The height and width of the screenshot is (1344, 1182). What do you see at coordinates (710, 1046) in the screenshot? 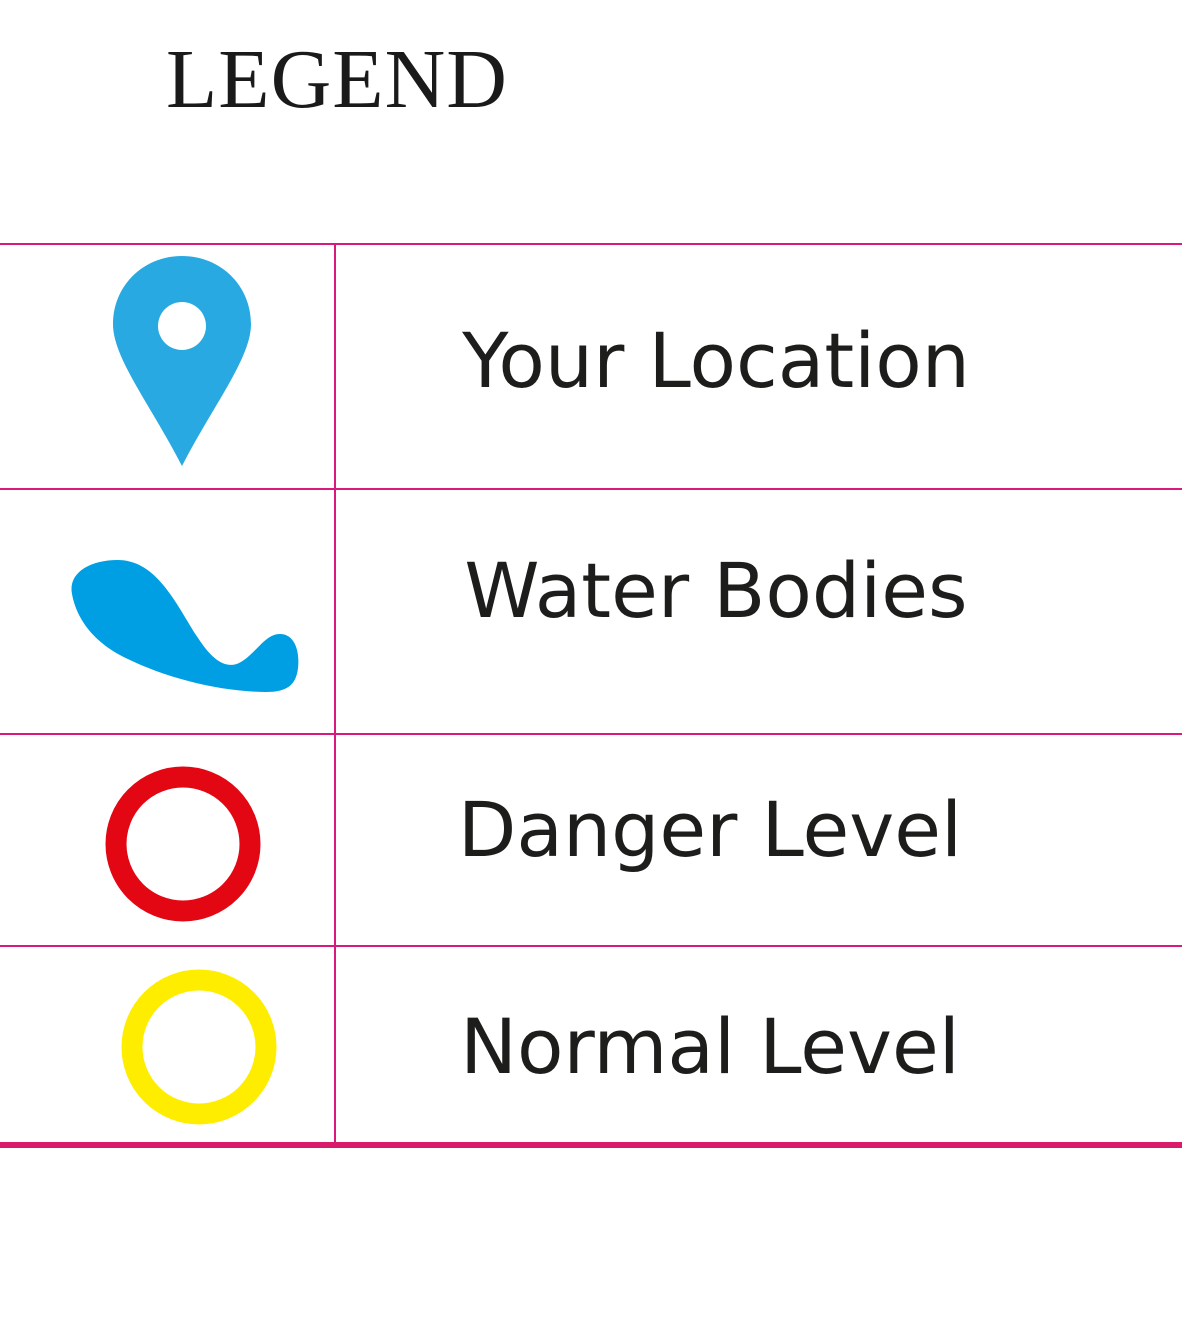
I see `legend-item-label: Normal Level` at bounding box center [710, 1046].